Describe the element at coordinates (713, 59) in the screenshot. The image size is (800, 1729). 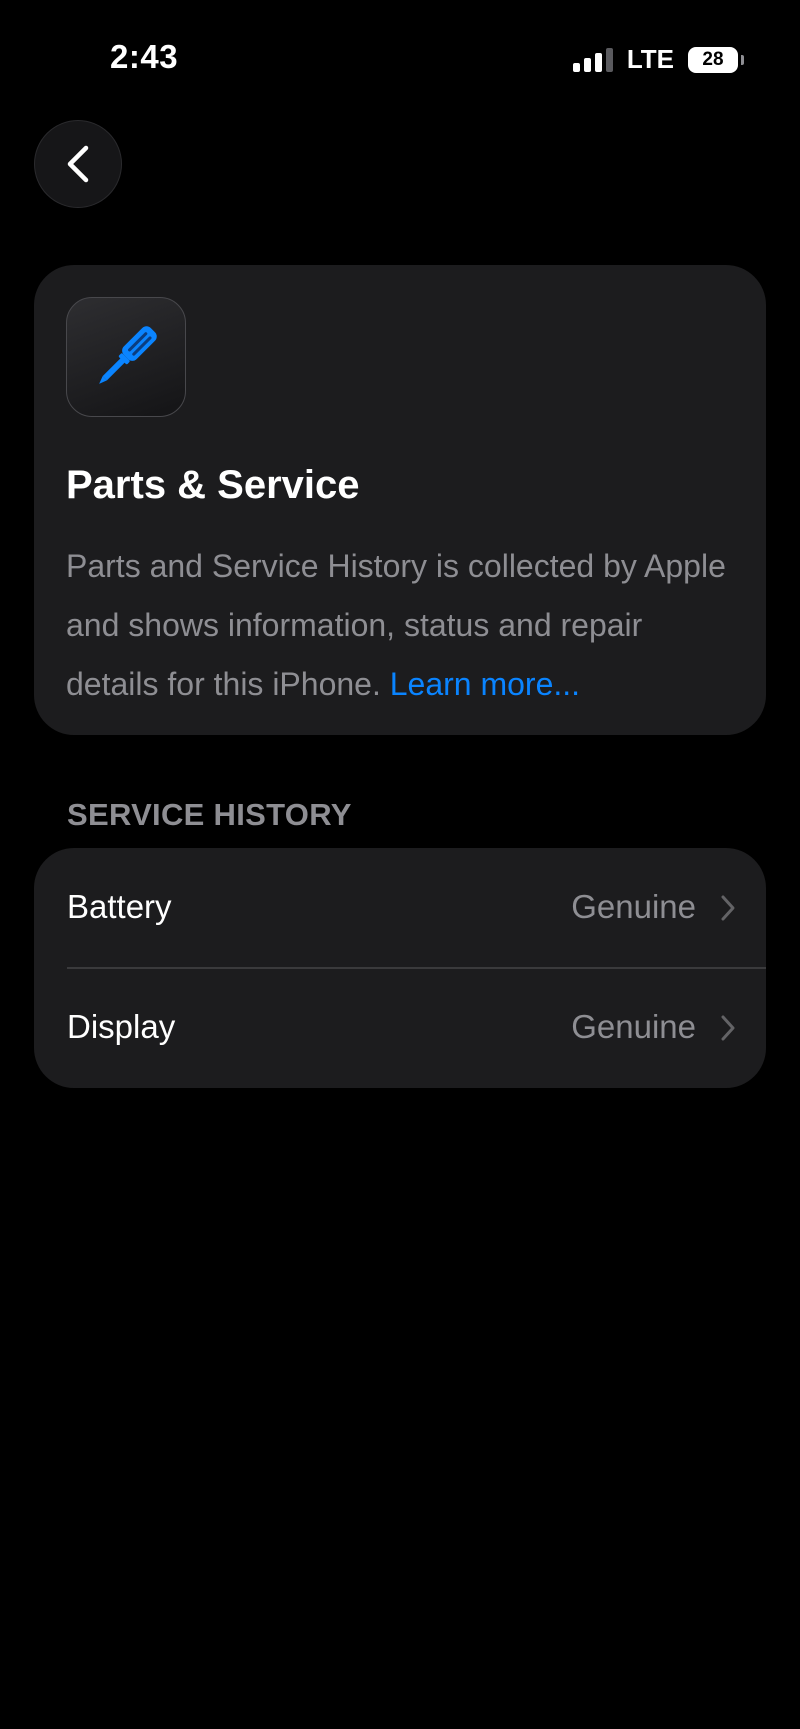
I see `battery-level: 28` at that location.